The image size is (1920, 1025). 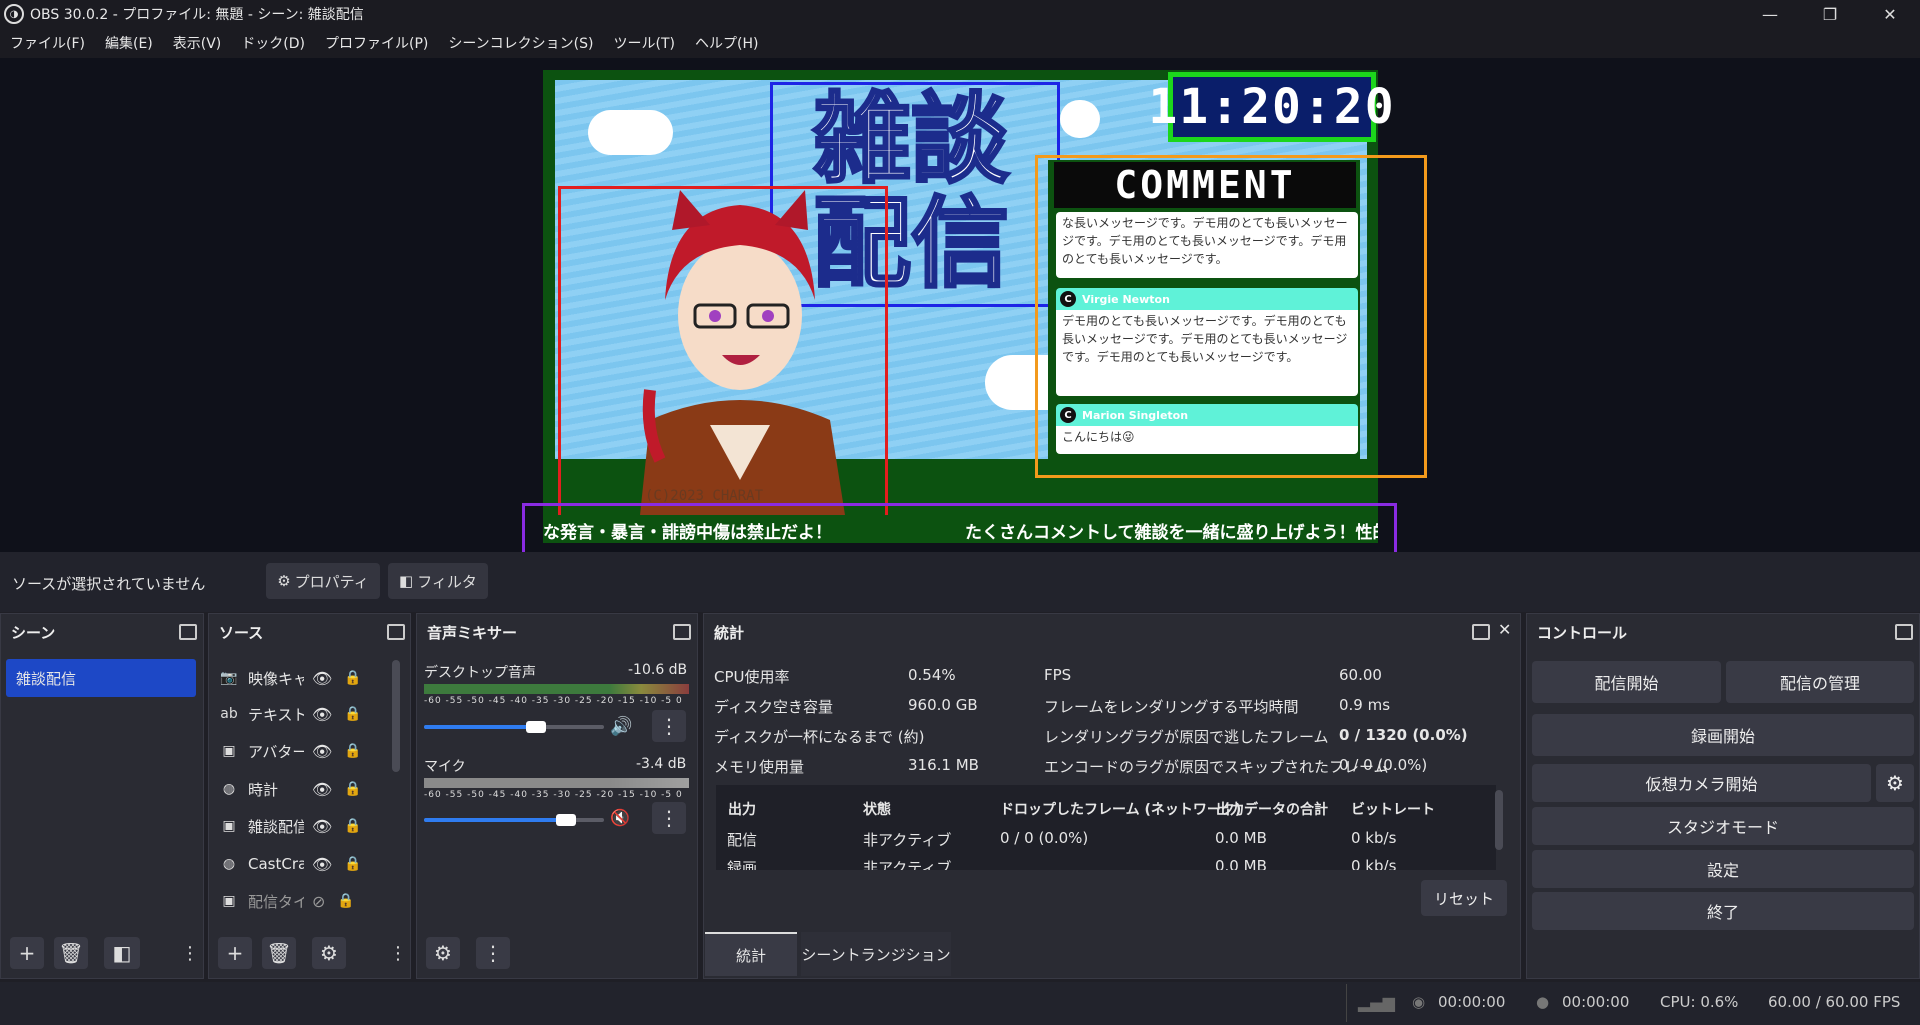 What do you see at coordinates (1723, 735) in the screenshot?
I see `start-recording-button: 録画開始` at bounding box center [1723, 735].